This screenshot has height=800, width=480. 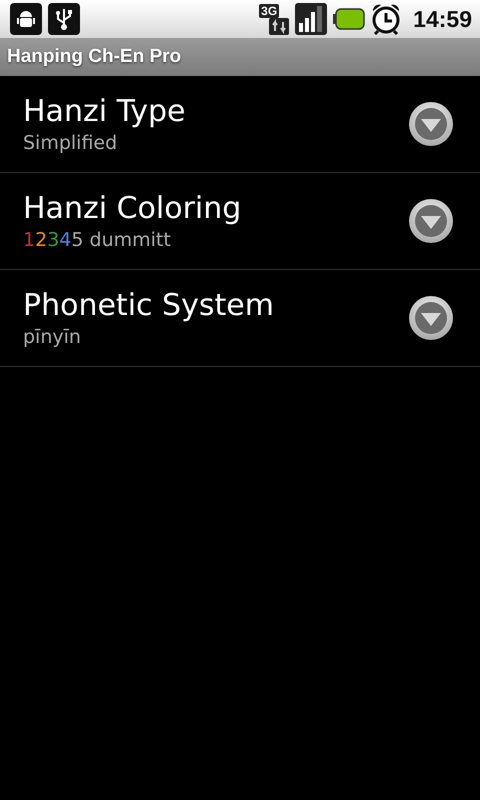 What do you see at coordinates (97, 240) in the screenshot?
I see `preference-summary: 12345 dummitt` at bounding box center [97, 240].